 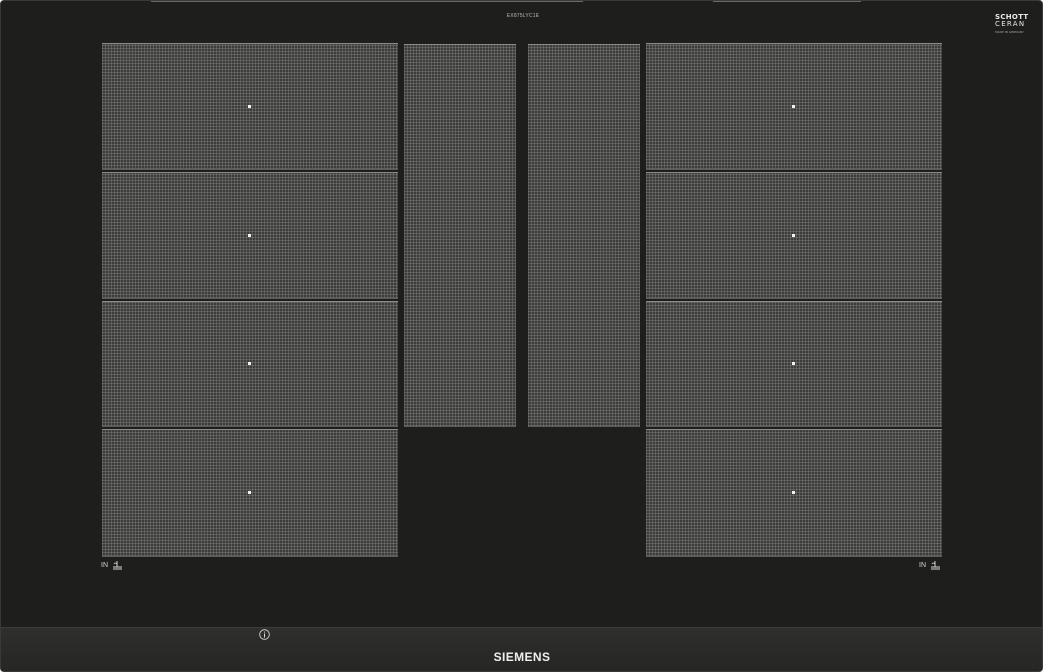 What do you see at coordinates (460, 235) in the screenshot?
I see `cooking-zone-center-left` at bounding box center [460, 235].